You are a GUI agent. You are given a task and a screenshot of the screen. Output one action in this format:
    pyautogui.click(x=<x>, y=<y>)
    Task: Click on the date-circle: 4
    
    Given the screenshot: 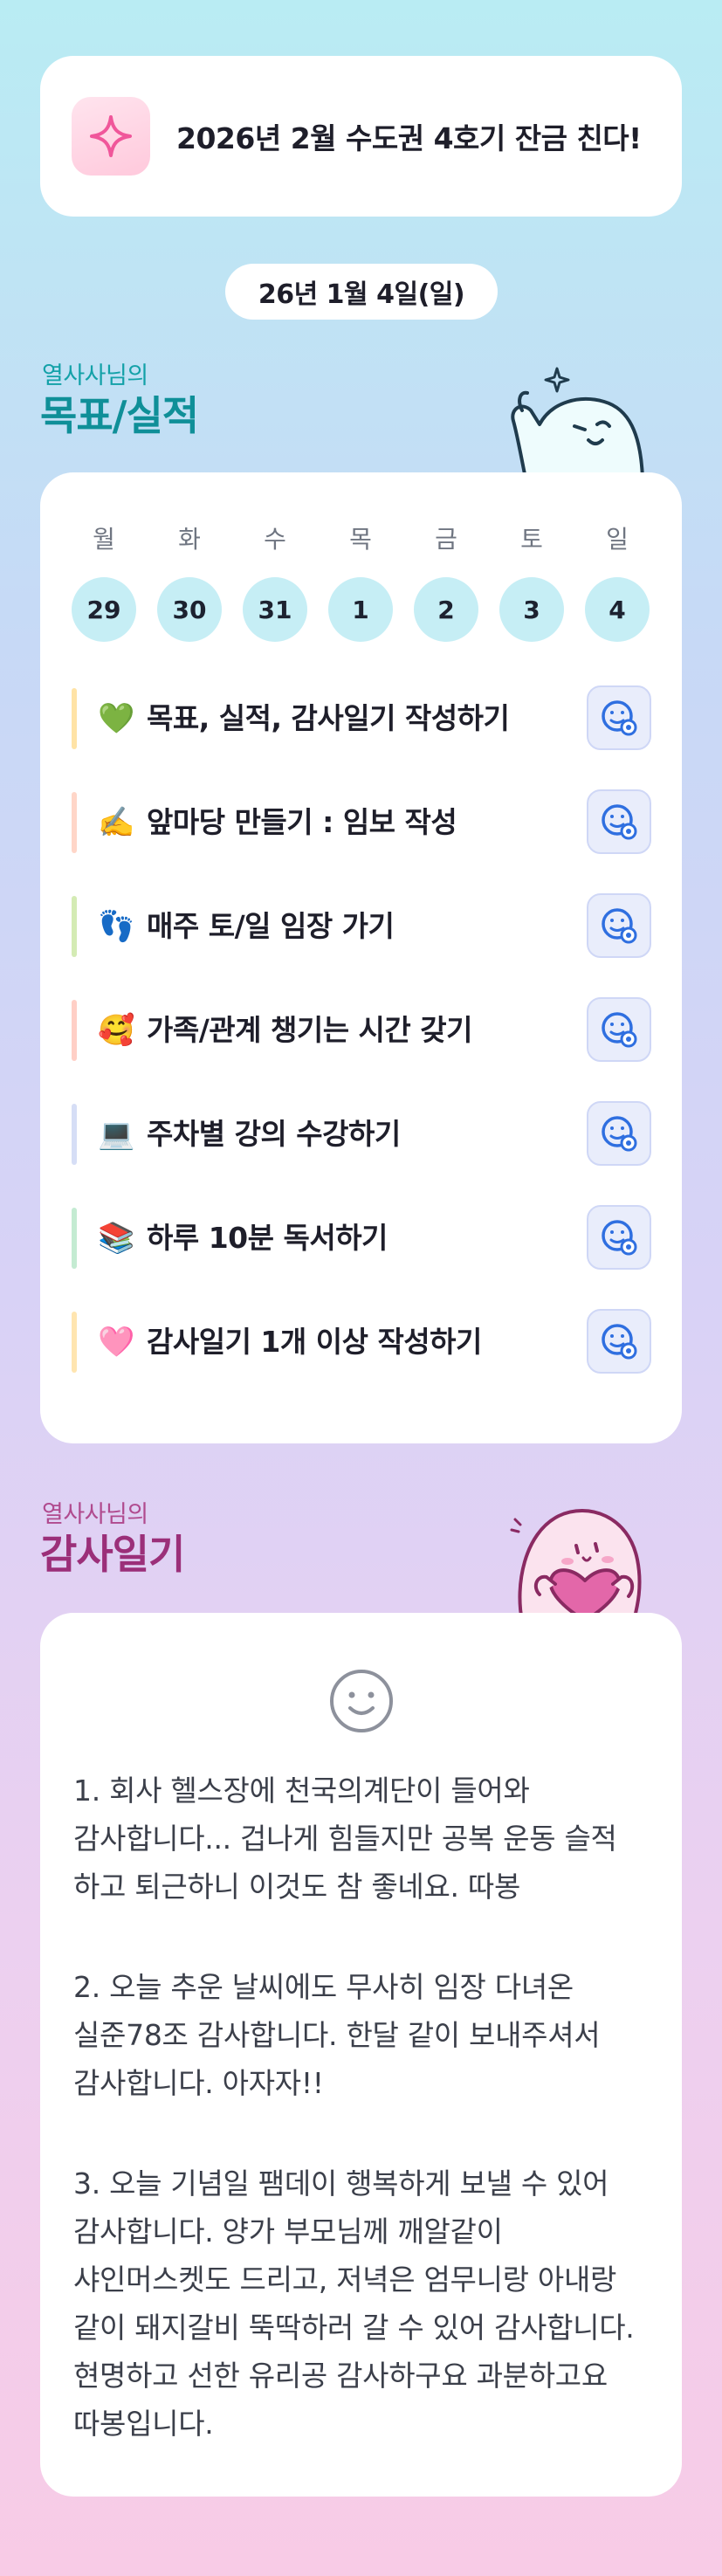 What is the action you would take?
    pyautogui.click(x=617, y=609)
    